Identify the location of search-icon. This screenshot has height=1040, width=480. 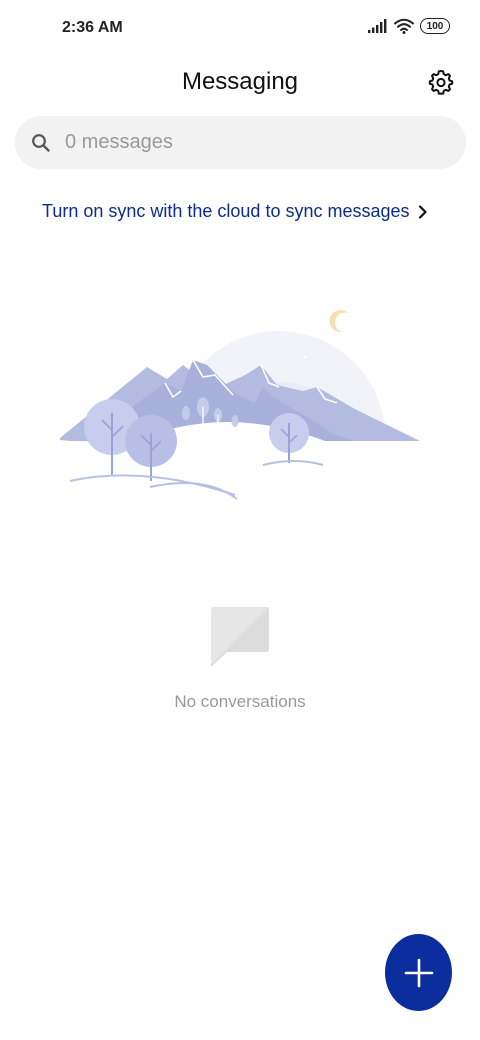
(41, 143).